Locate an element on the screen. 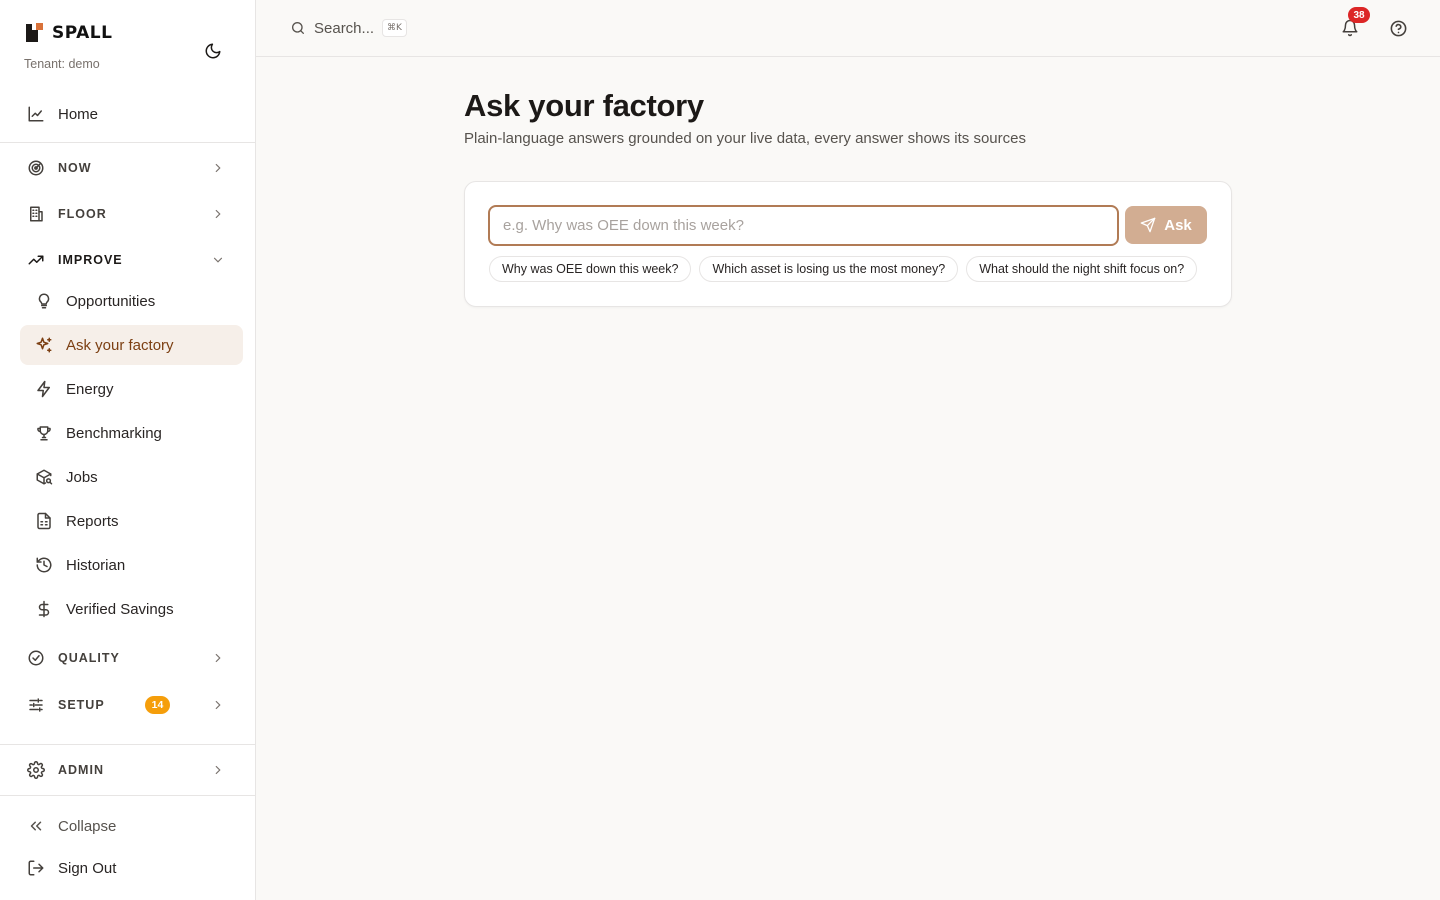  spreadsheet-icon is located at coordinates (44, 521).